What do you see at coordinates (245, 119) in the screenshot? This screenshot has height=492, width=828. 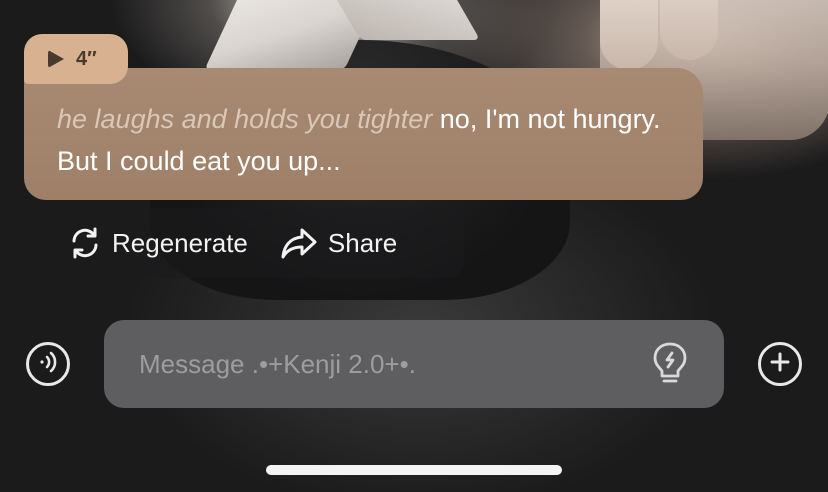 I see `message-narration: he laughs and holds you tighter` at bounding box center [245, 119].